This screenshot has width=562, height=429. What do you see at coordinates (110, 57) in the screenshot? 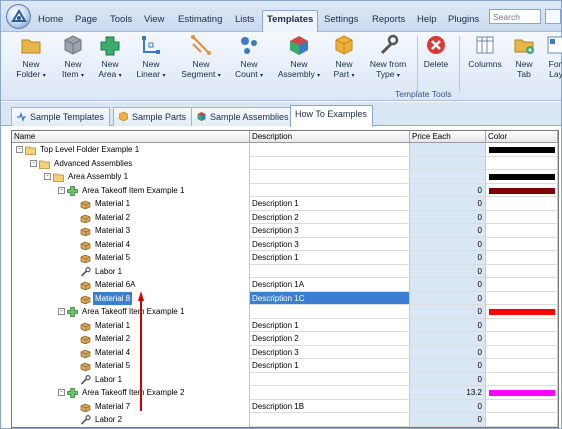
I see `ribbon-button-new-area: New Area ▾` at bounding box center [110, 57].